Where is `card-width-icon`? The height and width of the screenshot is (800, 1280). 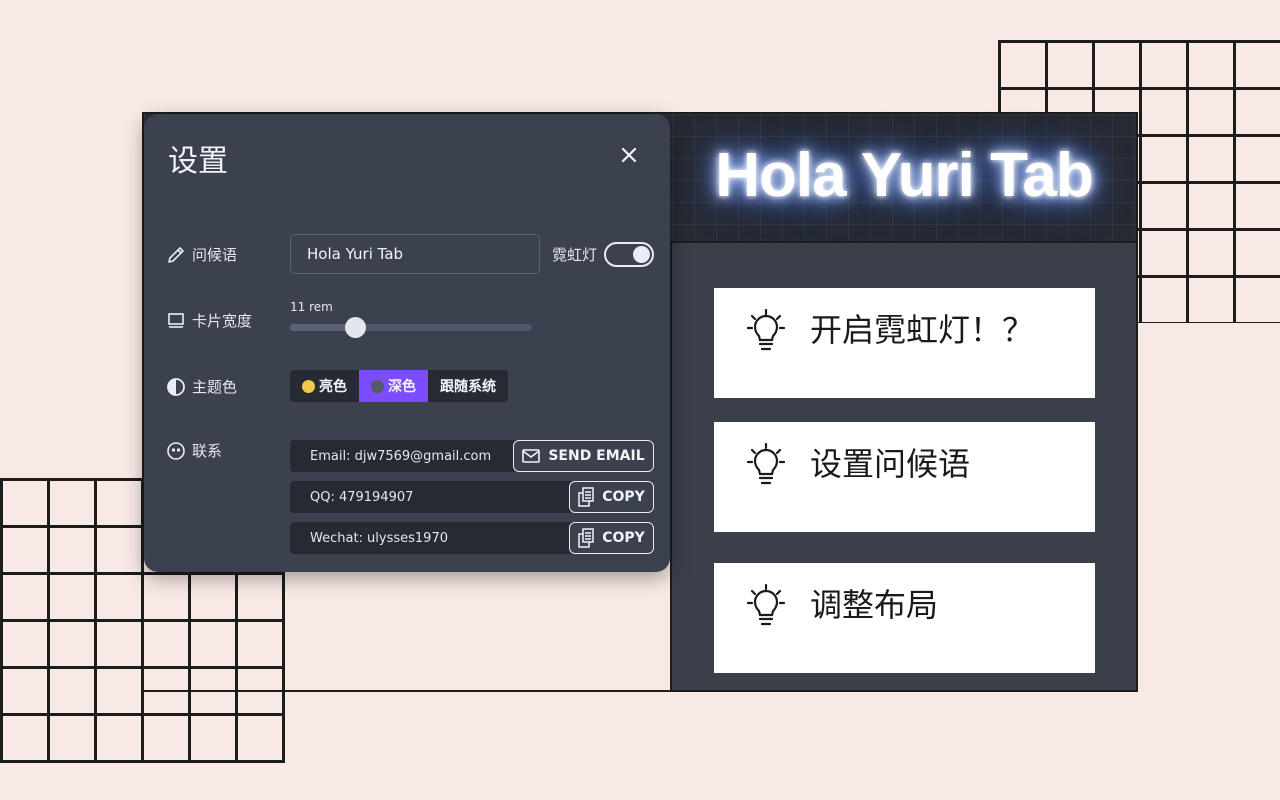 card-width-icon is located at coordinates (176, 320).